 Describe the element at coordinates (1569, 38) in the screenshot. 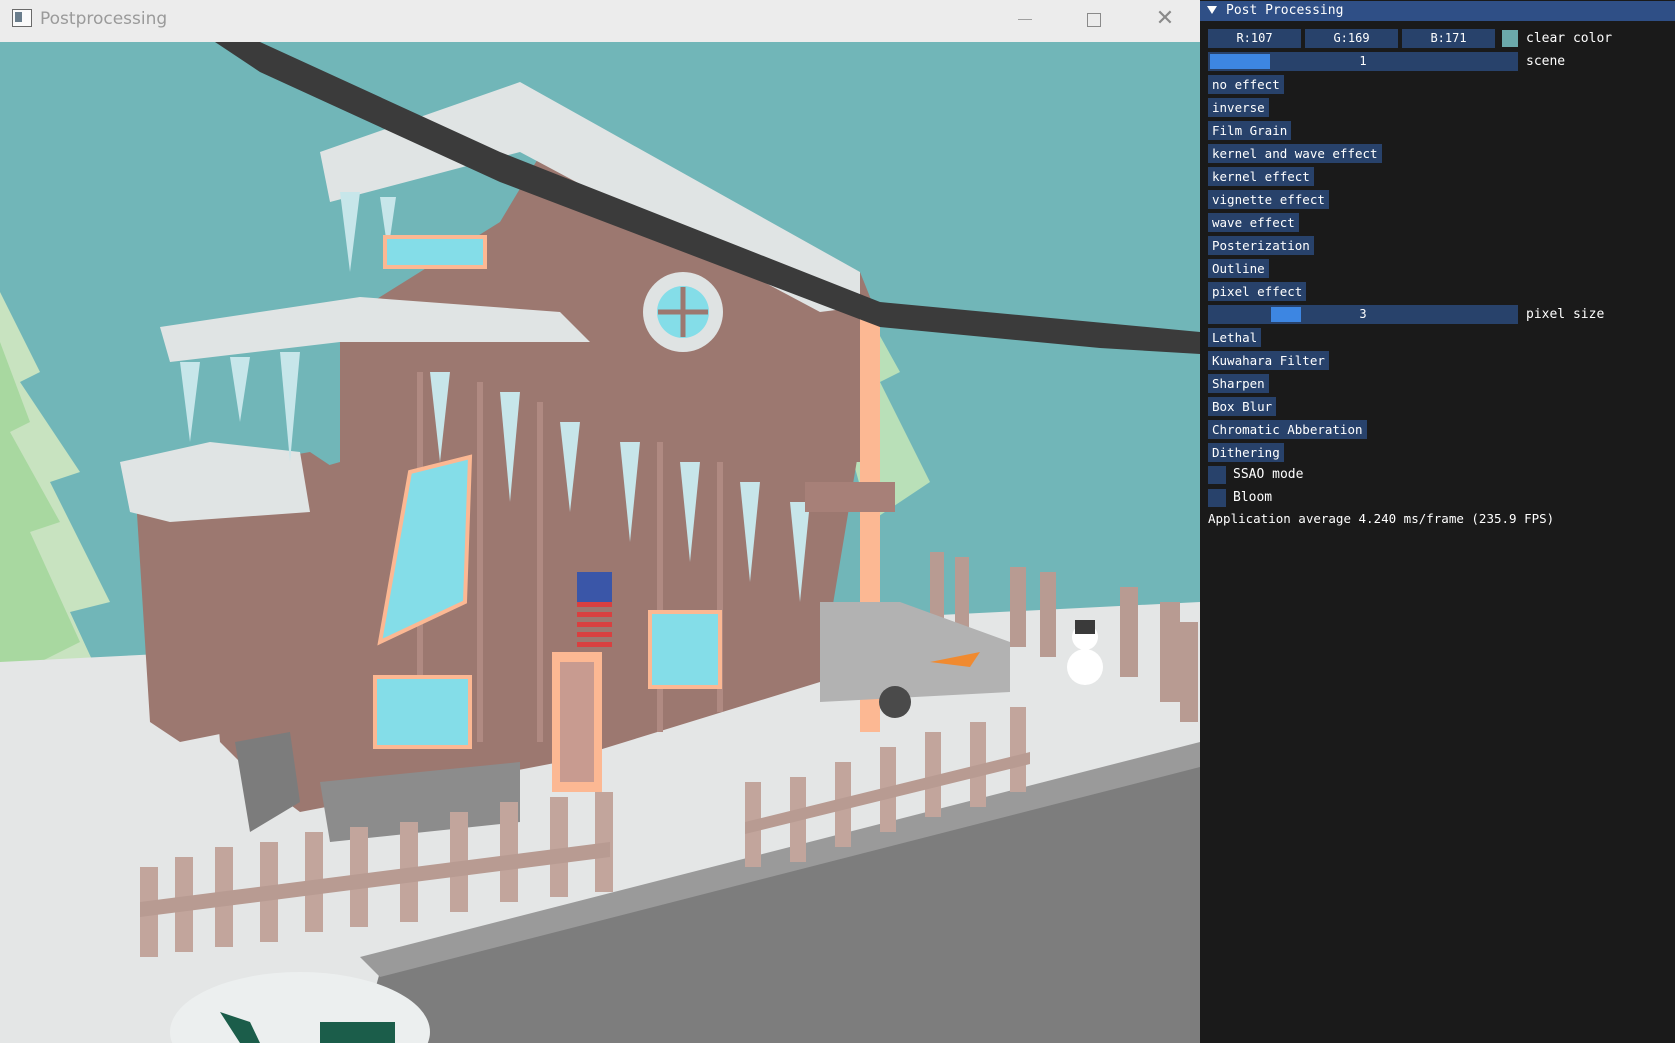

I see `clear-color-label: clear color` at that location.